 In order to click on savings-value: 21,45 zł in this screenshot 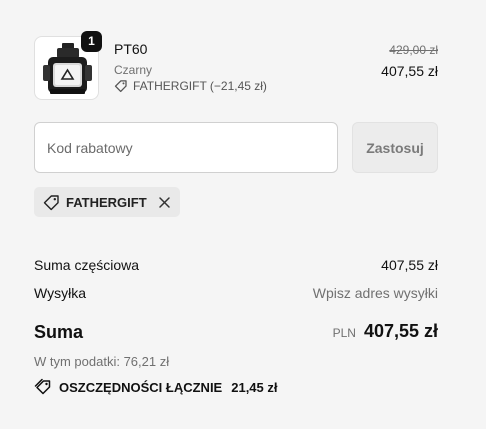, I will do `click(254, 387)`.